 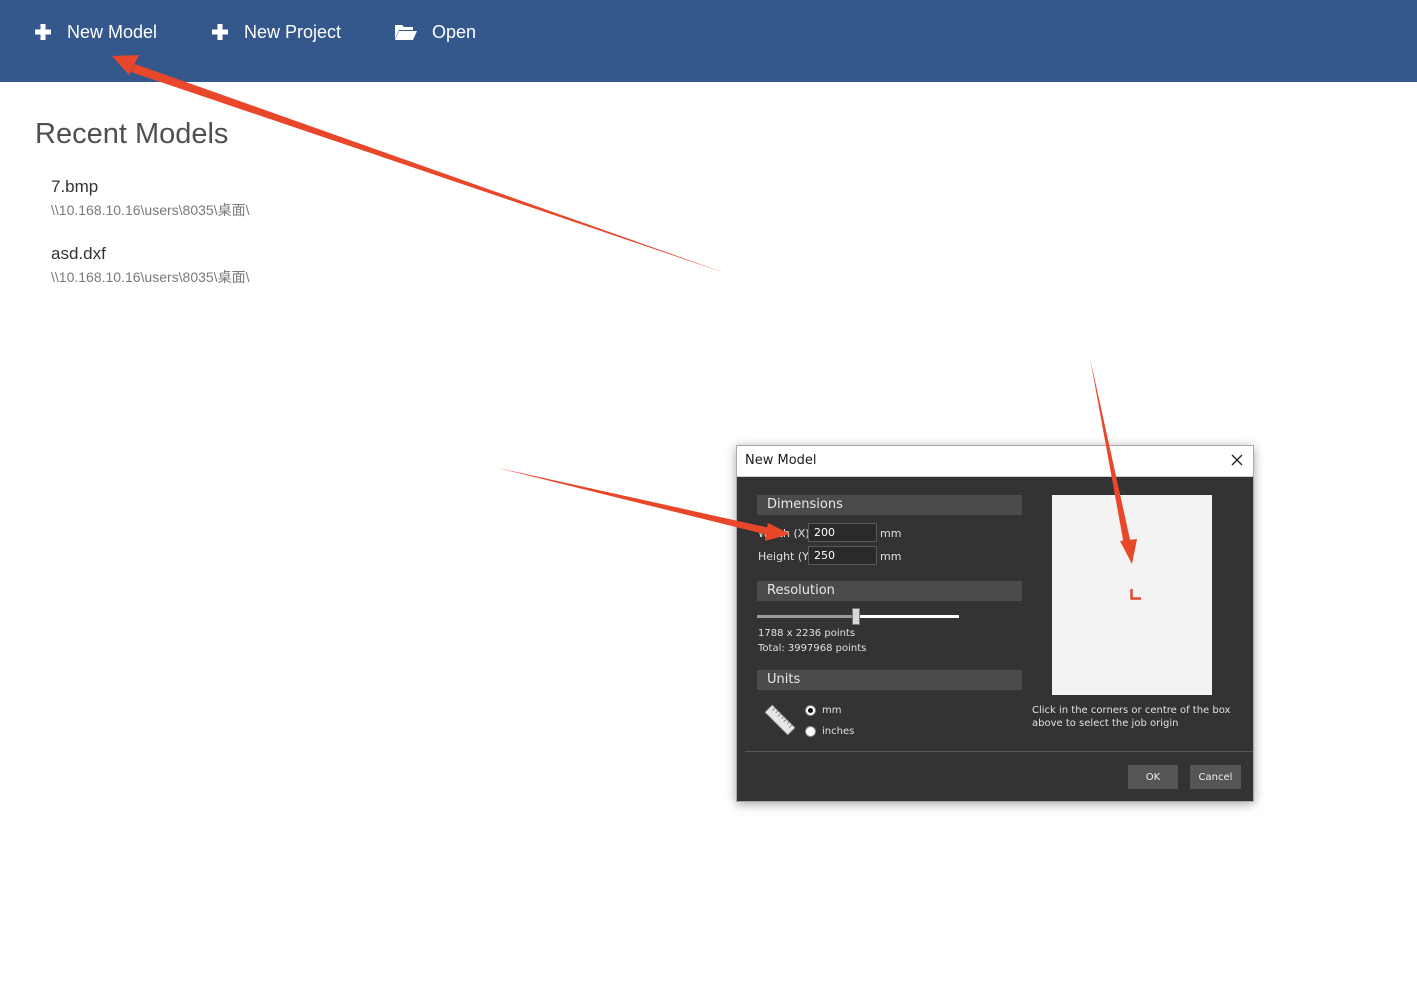 What do you see at coordinates (856, 616) in the screenshot?
I see `resolution-slider-thumb` at bounding box center [856, 616].